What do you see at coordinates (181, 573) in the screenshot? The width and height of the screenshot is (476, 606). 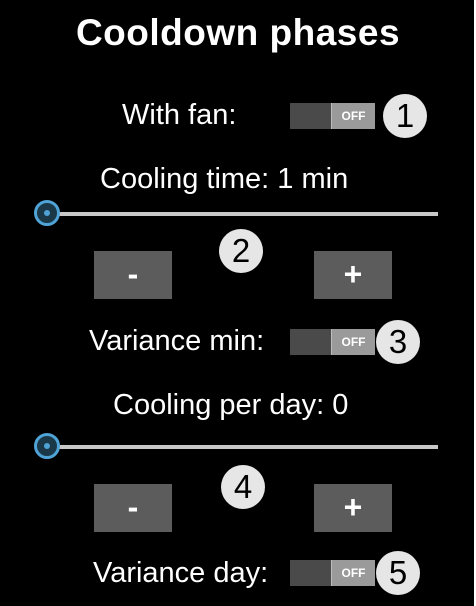 I see `variance-day-label: Variance day:` at bounding box center [181, 573].